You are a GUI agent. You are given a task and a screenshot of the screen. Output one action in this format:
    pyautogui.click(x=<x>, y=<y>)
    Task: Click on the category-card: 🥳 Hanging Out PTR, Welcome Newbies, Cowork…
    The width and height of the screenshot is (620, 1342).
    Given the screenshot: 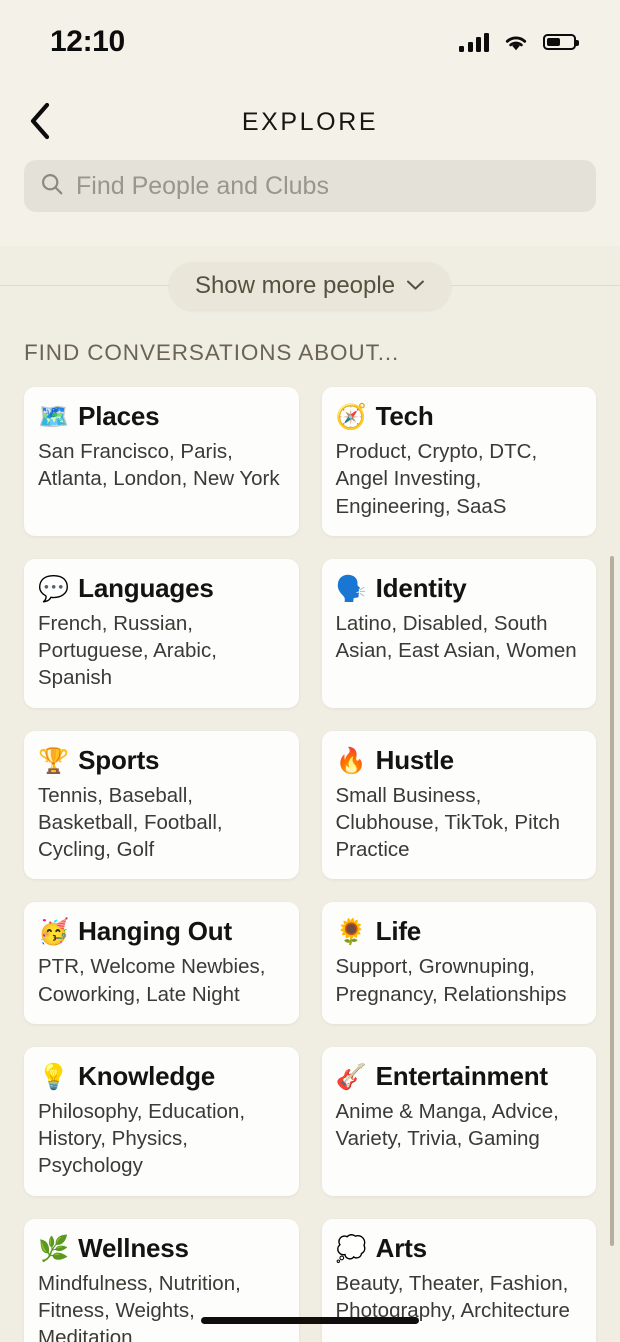 What is the action you would take?
    pyautogui.click(x=161, y=963)
    